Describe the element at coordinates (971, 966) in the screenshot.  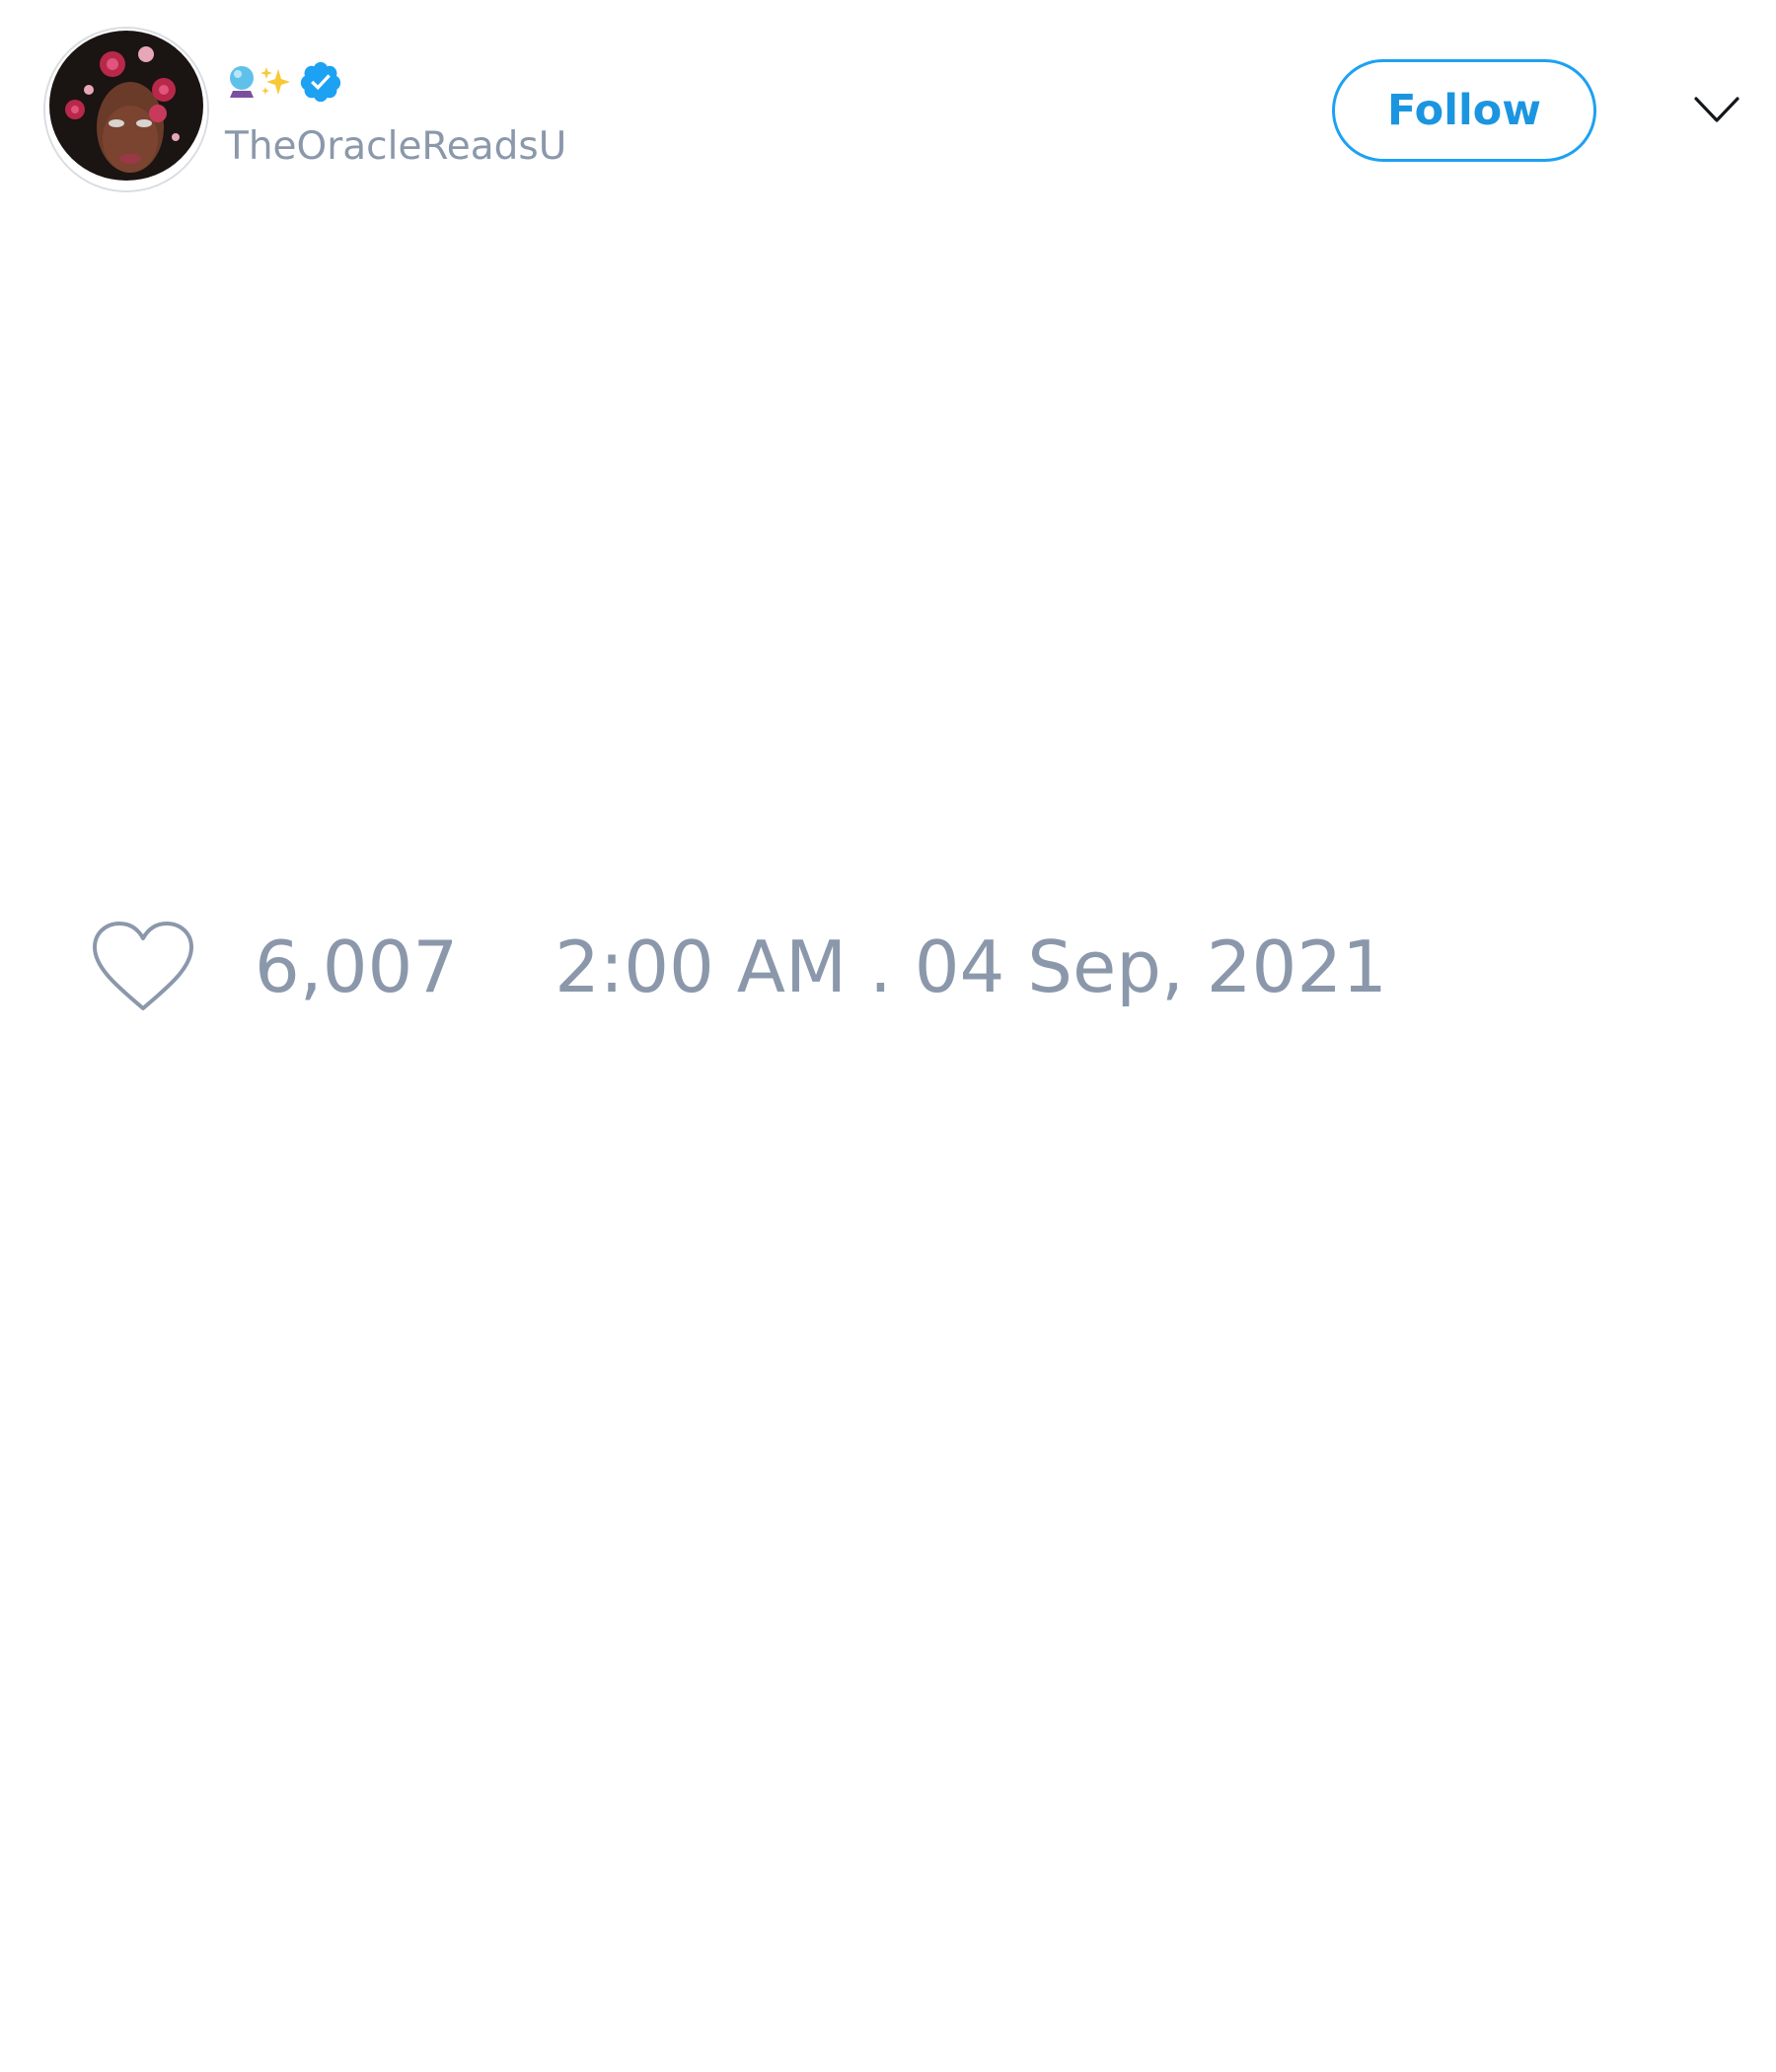
I see `tweet-timestamp: 2:00 AM . 04 Sep, 2021` at that location.